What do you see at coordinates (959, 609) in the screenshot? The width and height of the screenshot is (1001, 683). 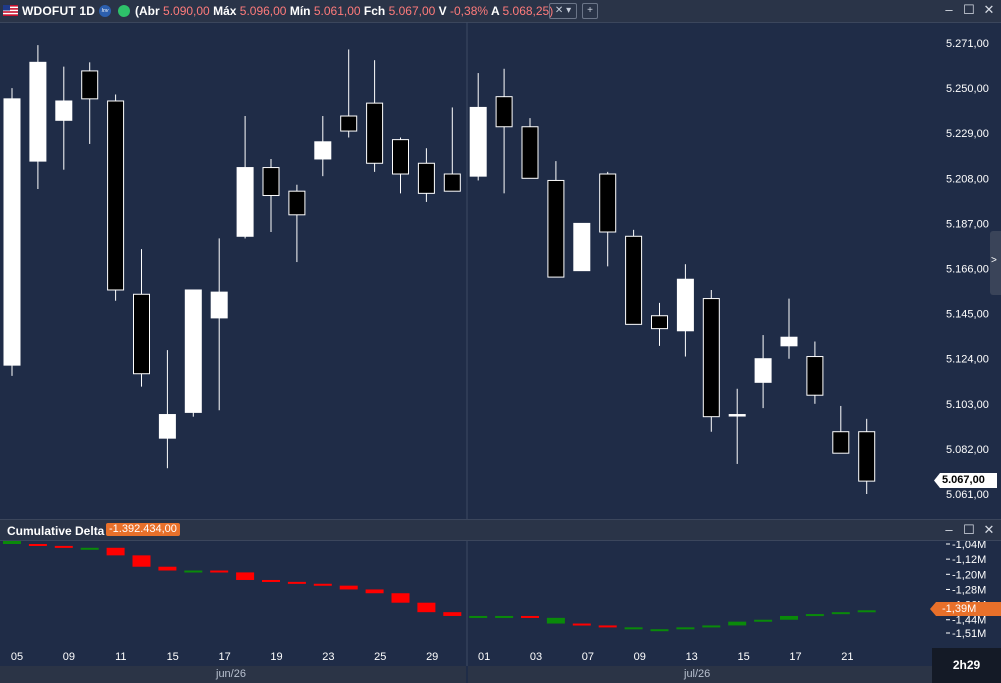 I see `delta-last-value: -1,39M` at bounding box center [959, 609].